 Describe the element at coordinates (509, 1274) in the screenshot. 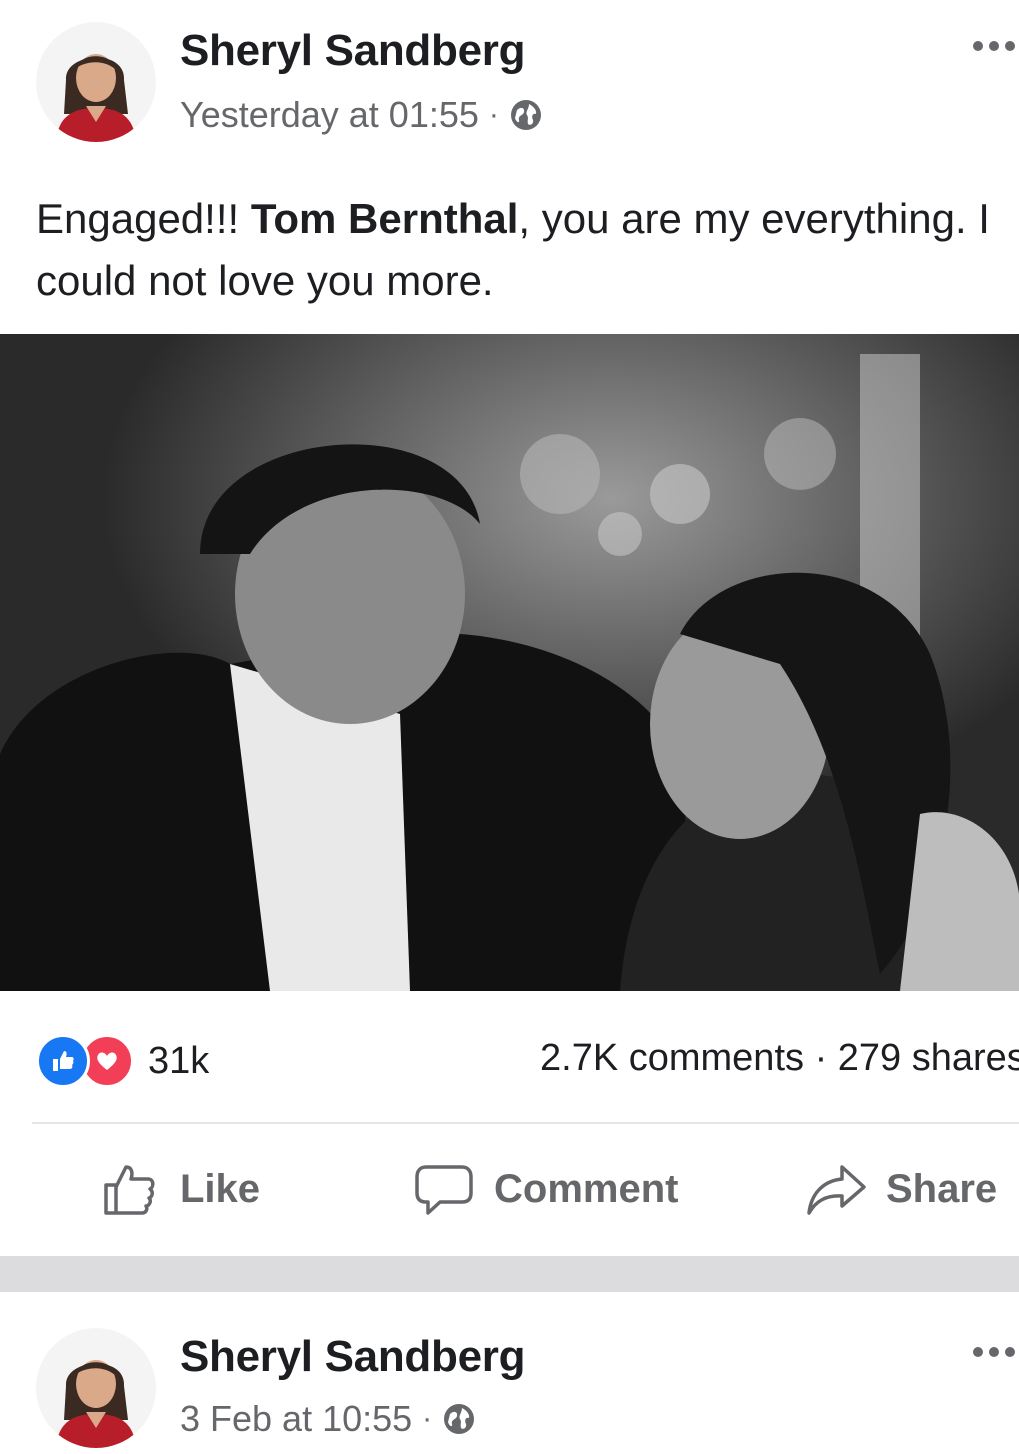

I see `feed-separator` at that location.